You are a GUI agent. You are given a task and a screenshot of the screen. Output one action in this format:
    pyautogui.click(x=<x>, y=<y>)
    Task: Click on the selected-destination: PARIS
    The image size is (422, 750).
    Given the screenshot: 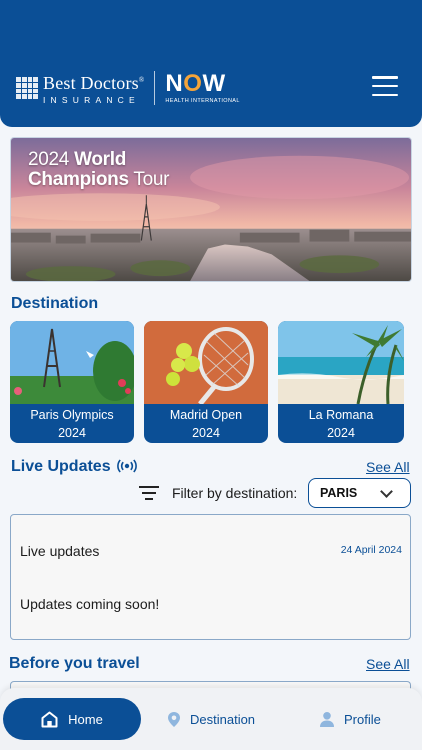 What is the action you would take?
    pyautogui.click(x=339, y=493)
    